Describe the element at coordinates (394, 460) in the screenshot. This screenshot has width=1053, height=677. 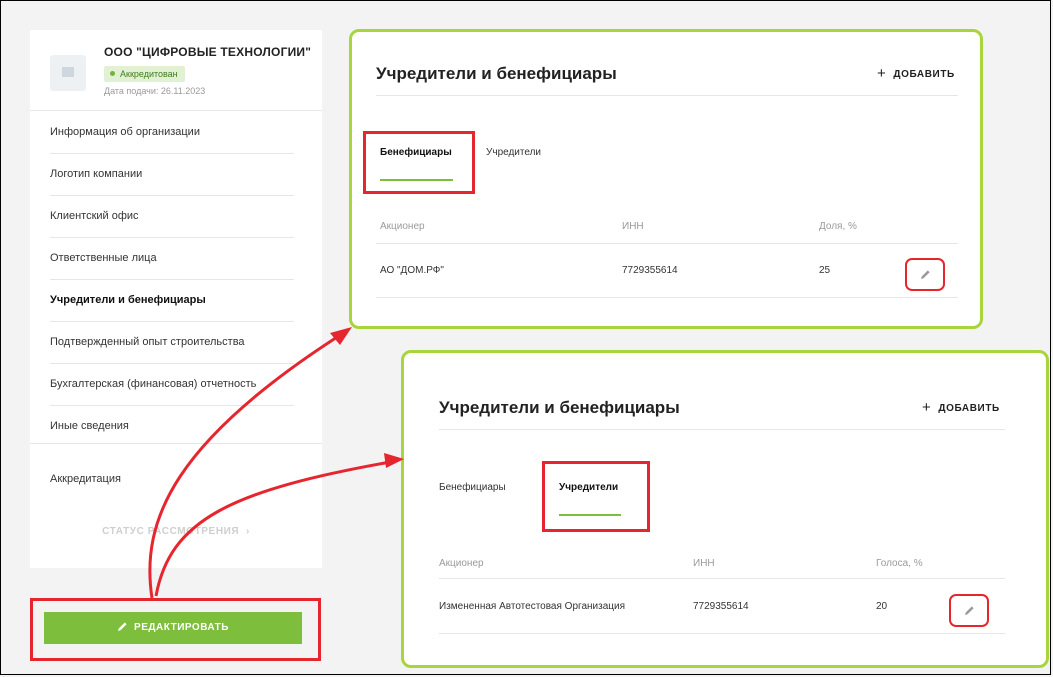
I see `arrow-head-founders` at that location.